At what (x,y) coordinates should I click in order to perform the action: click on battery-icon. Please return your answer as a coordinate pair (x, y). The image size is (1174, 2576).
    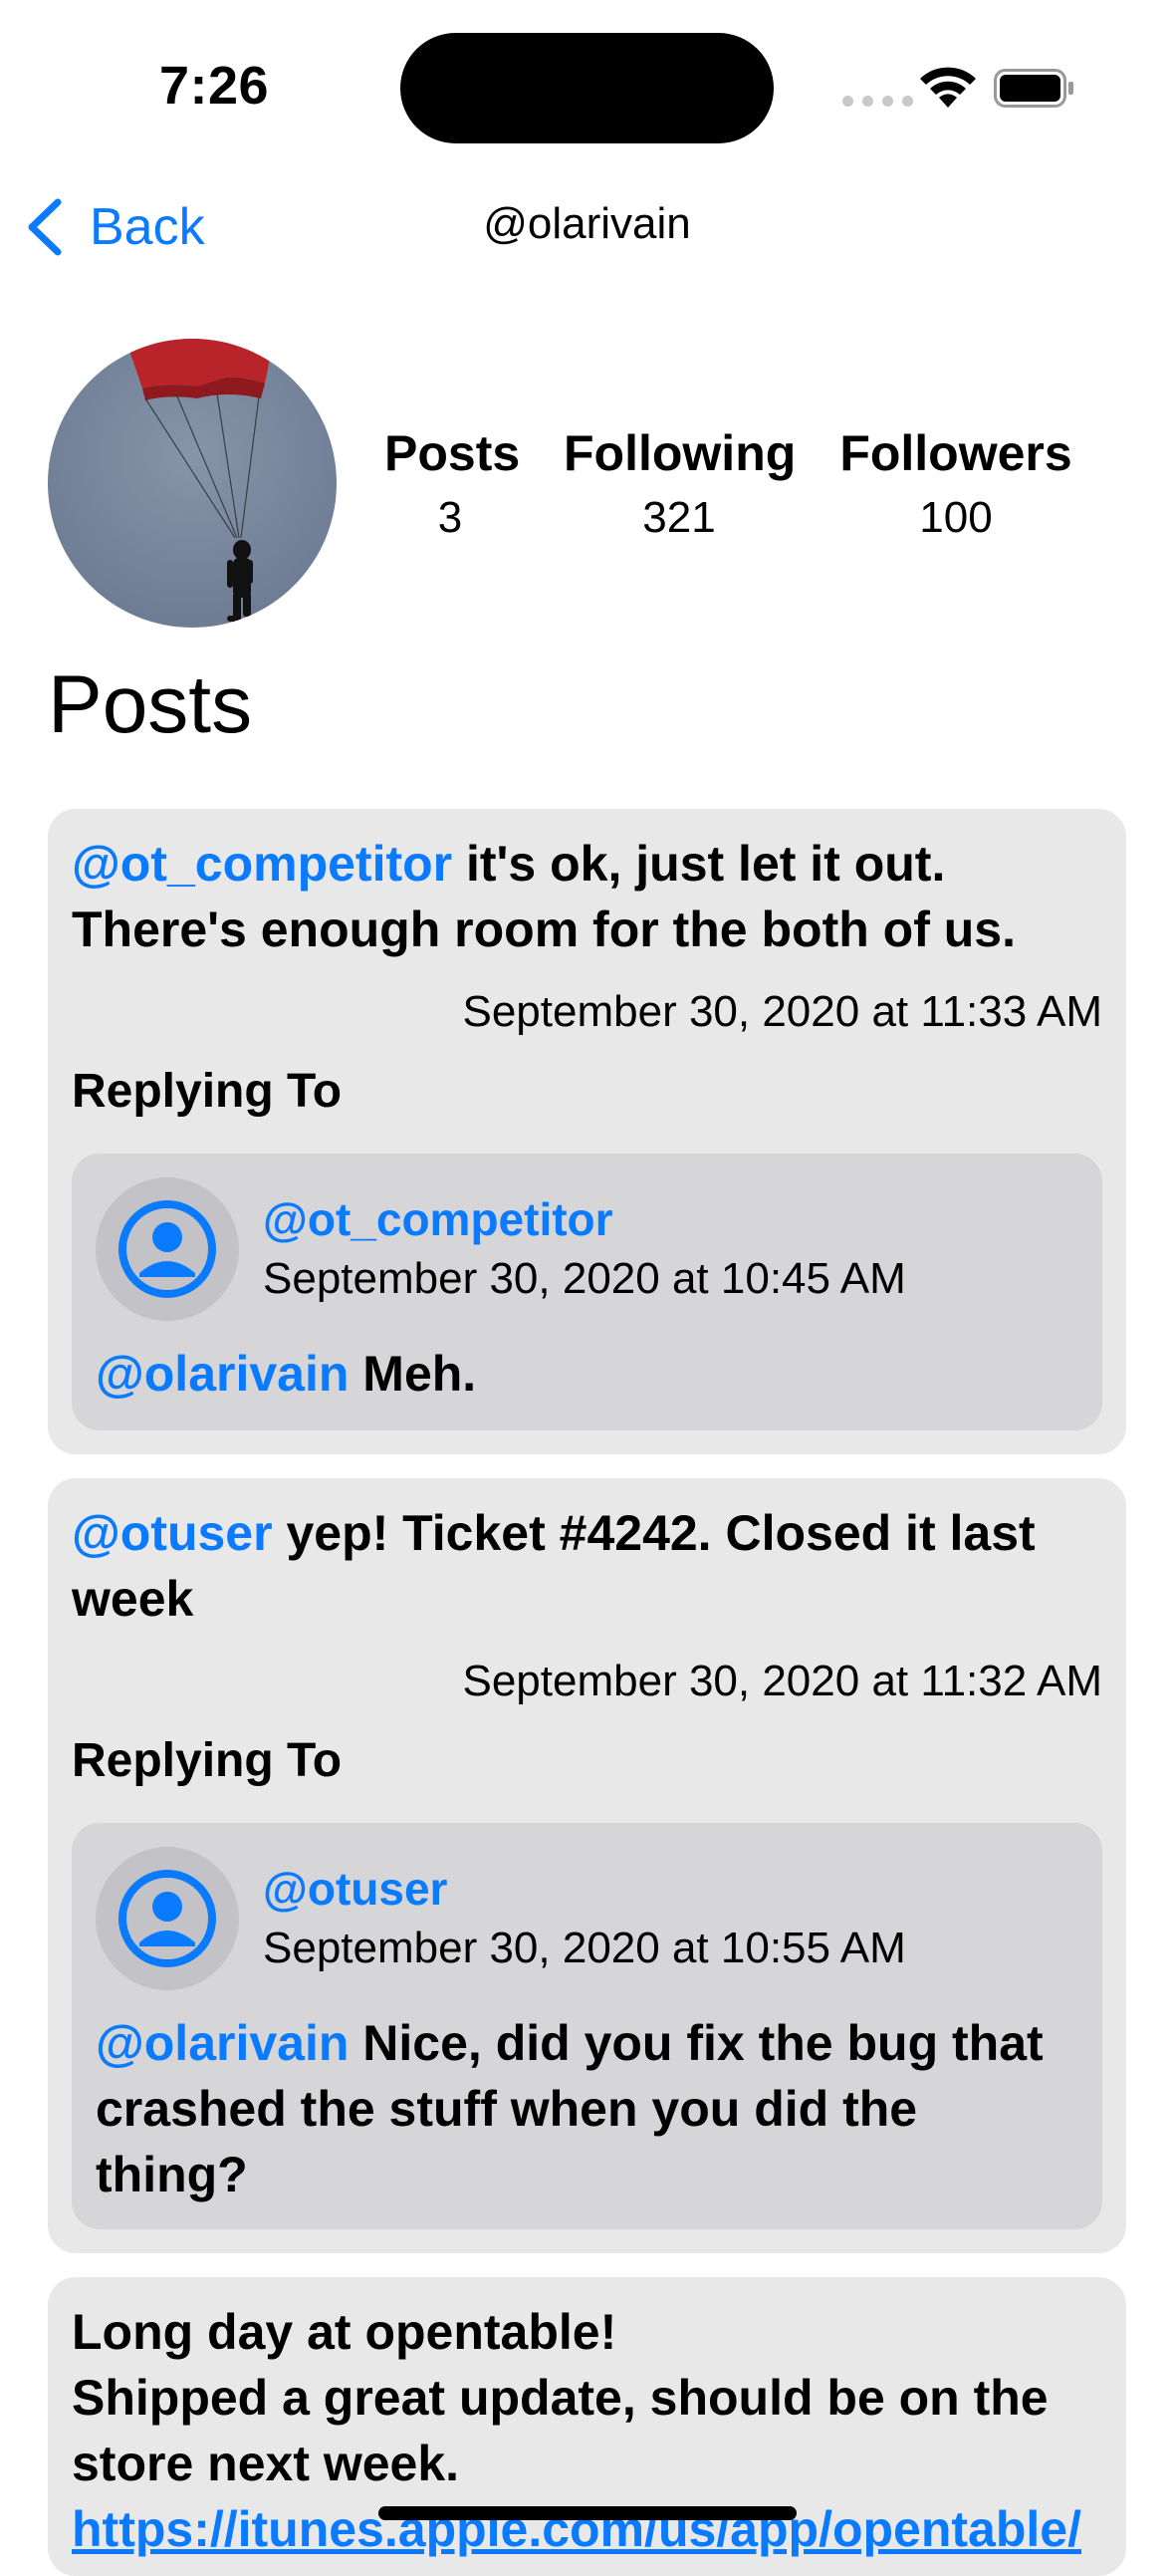
    Looking at the image, I should click on (1033, 88).